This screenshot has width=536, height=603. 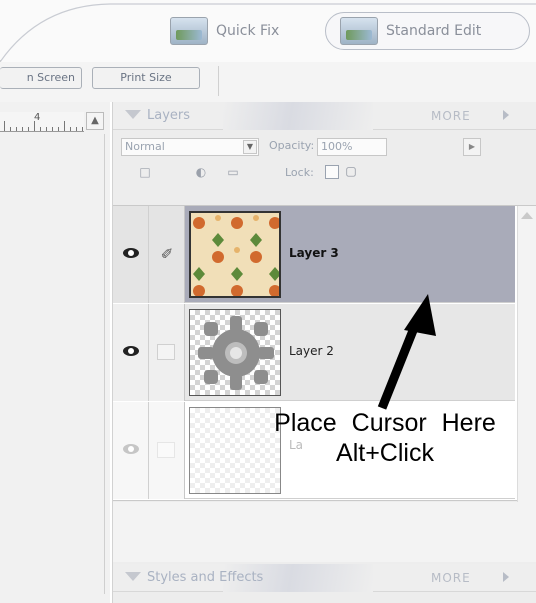 What do you see at coordinates (250, 147) in the screenshot?
I see `chevron-down-icon: ▼` at bounding box center [250, 147].